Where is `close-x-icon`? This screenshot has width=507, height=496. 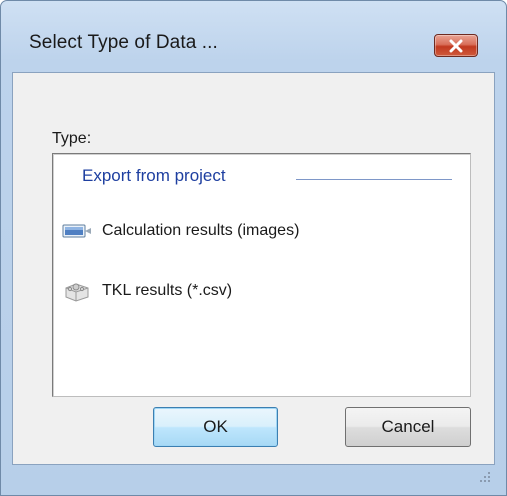 close-x-icon is located at coordinates (456, 45).